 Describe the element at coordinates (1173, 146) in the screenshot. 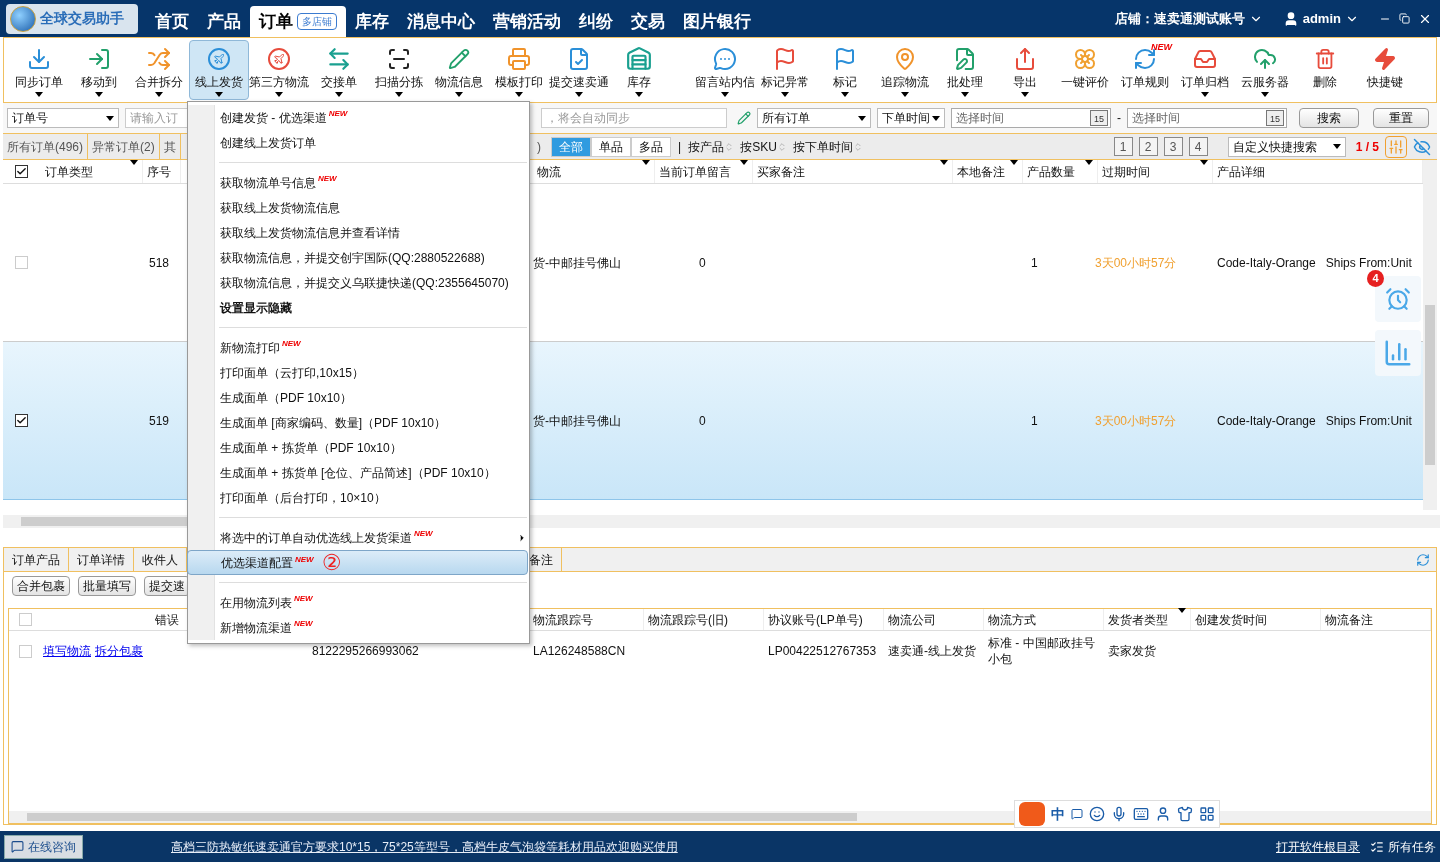

I see `page-button: 3` at that location.